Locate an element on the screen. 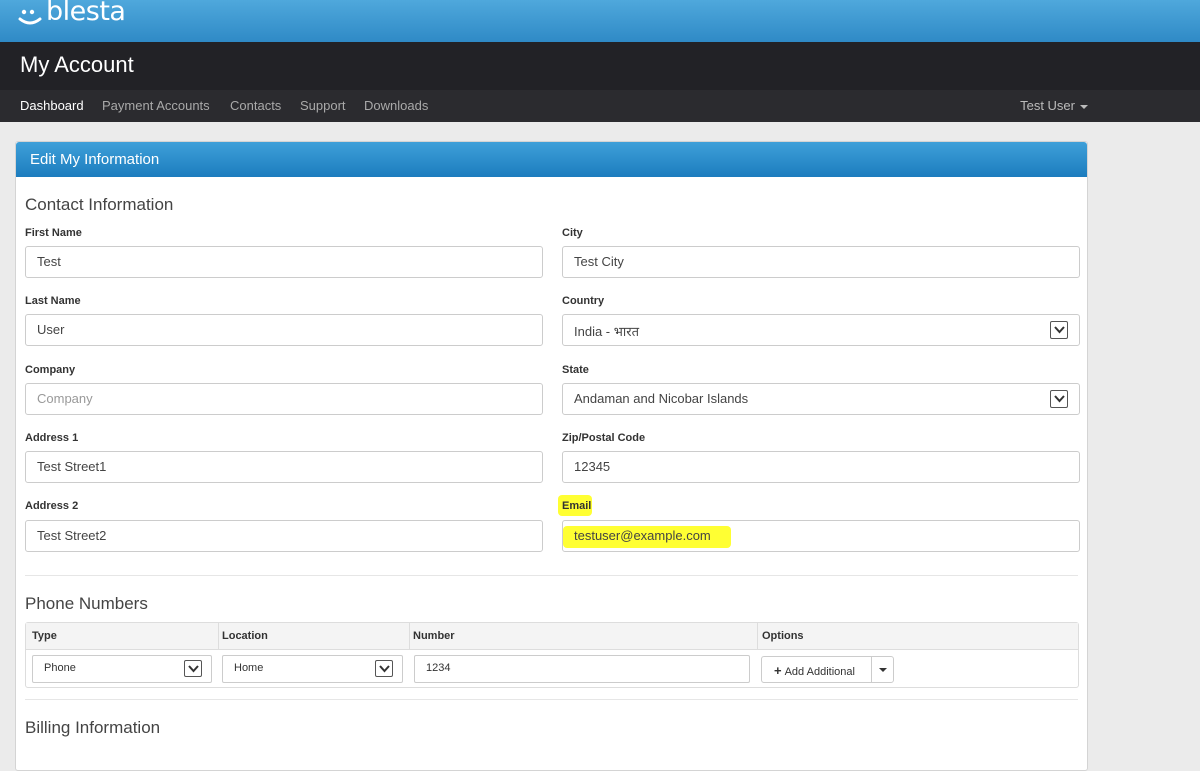 The image size is (1200, 771). country-value: India - भारत is located at coordinates (606, 331).